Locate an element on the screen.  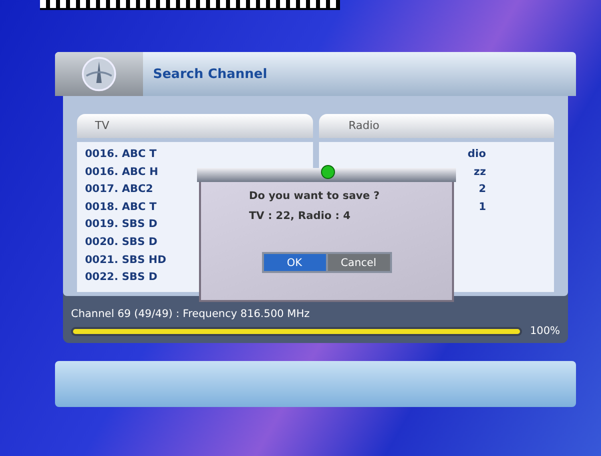
column-header: TV is located at coordinates (194, 126).